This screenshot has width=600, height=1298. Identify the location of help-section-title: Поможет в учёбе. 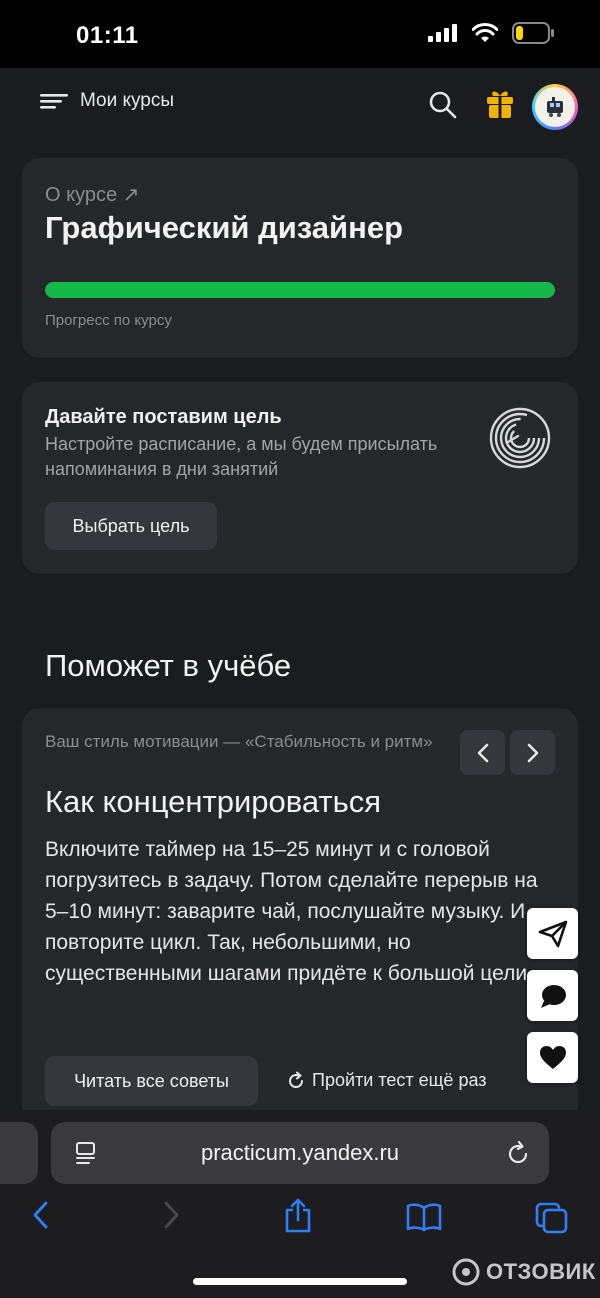
(168, 665).